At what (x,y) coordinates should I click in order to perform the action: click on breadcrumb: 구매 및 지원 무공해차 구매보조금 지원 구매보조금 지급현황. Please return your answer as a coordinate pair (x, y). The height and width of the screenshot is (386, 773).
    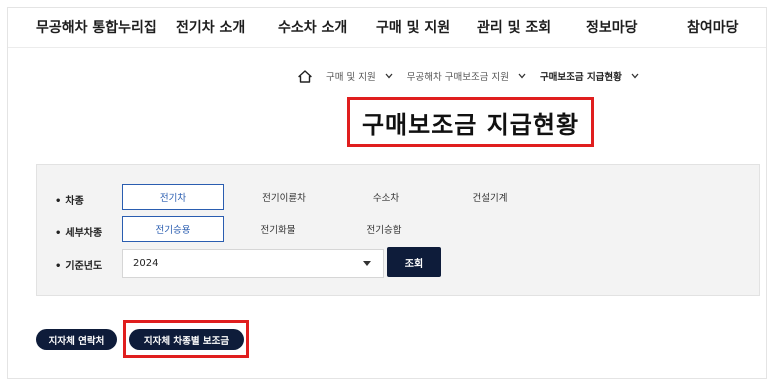
    Looking at the image, I should click on (475, 76).